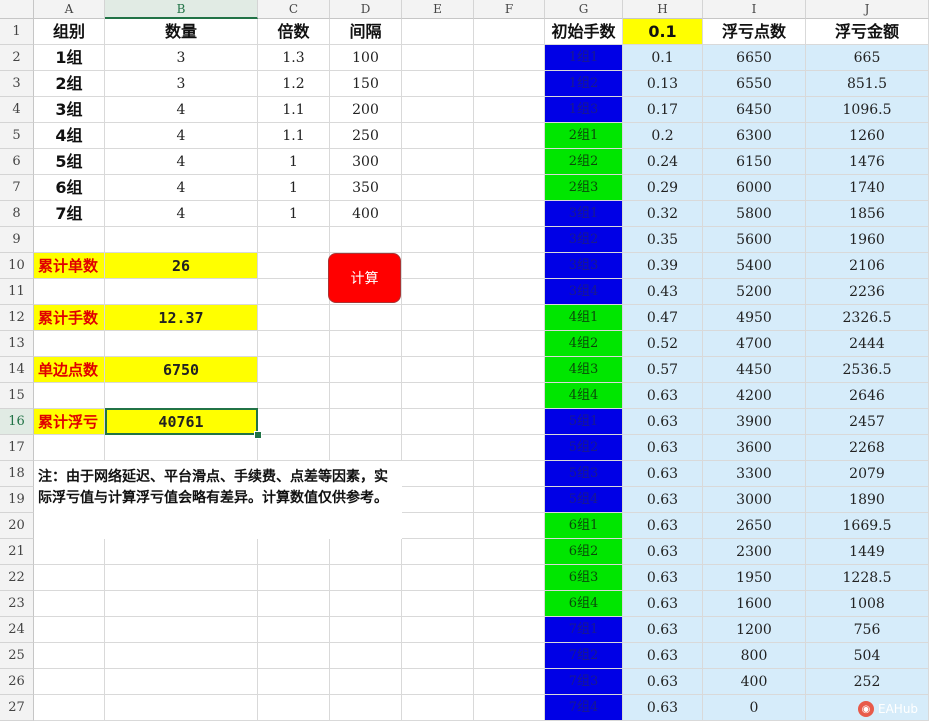 Image resolution: width=929 pixels, height=725 pixels. Describe the element at coordinates (754, 136) in the screenshot. I see `float-points-4: 6300` at that location.